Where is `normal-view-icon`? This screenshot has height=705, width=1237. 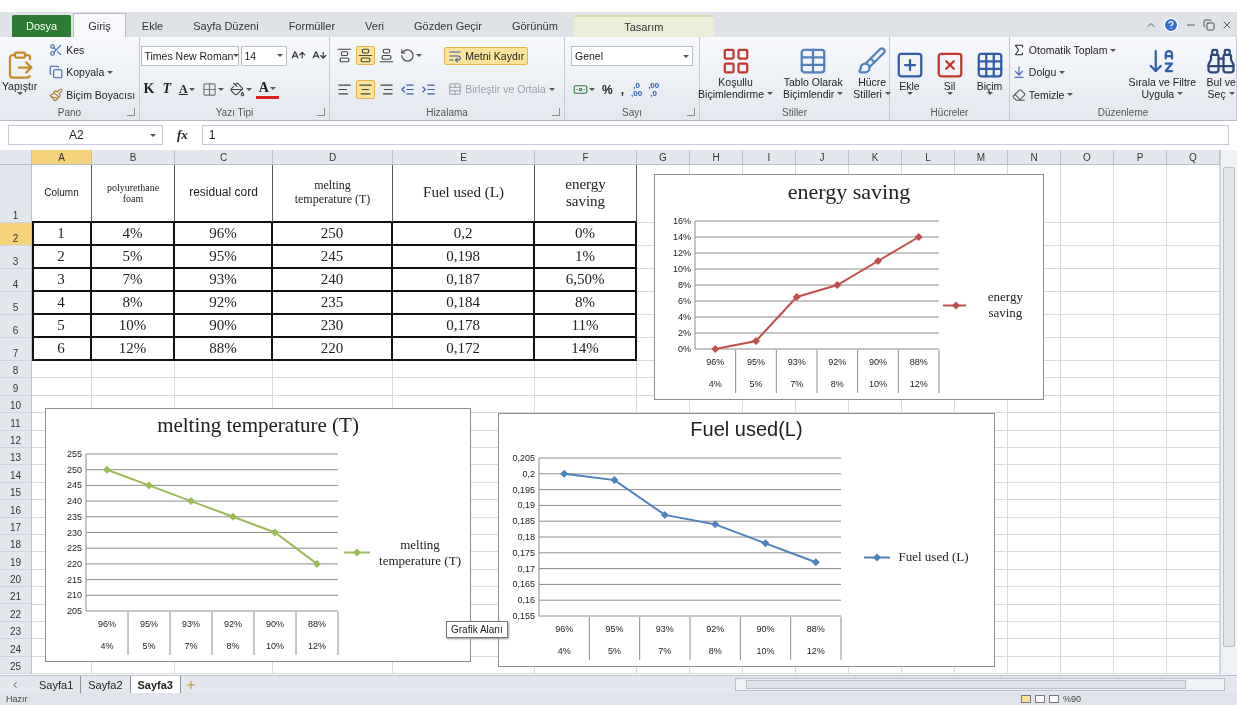
normal-view-icon is located at coordinates (1026, 699).